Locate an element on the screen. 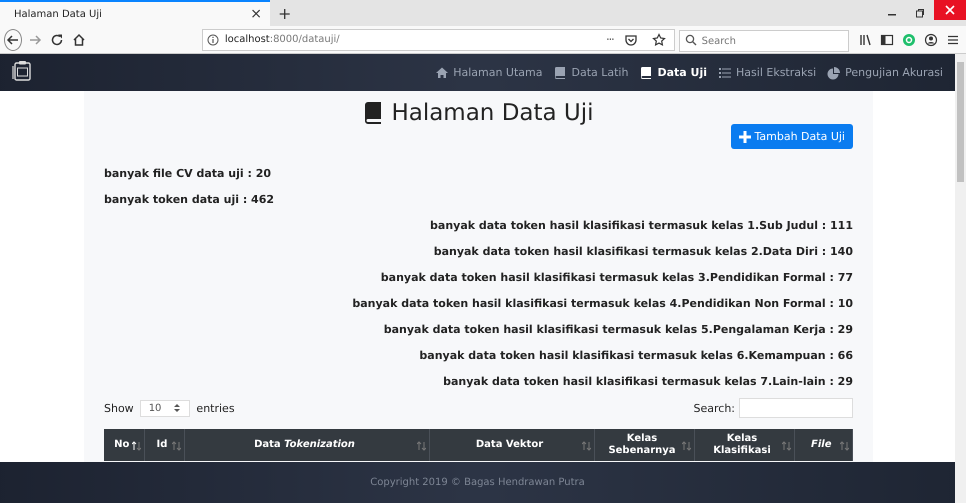 This screenshot has width=966, height=503. show-label: Show is located at coordinates (119, 408).